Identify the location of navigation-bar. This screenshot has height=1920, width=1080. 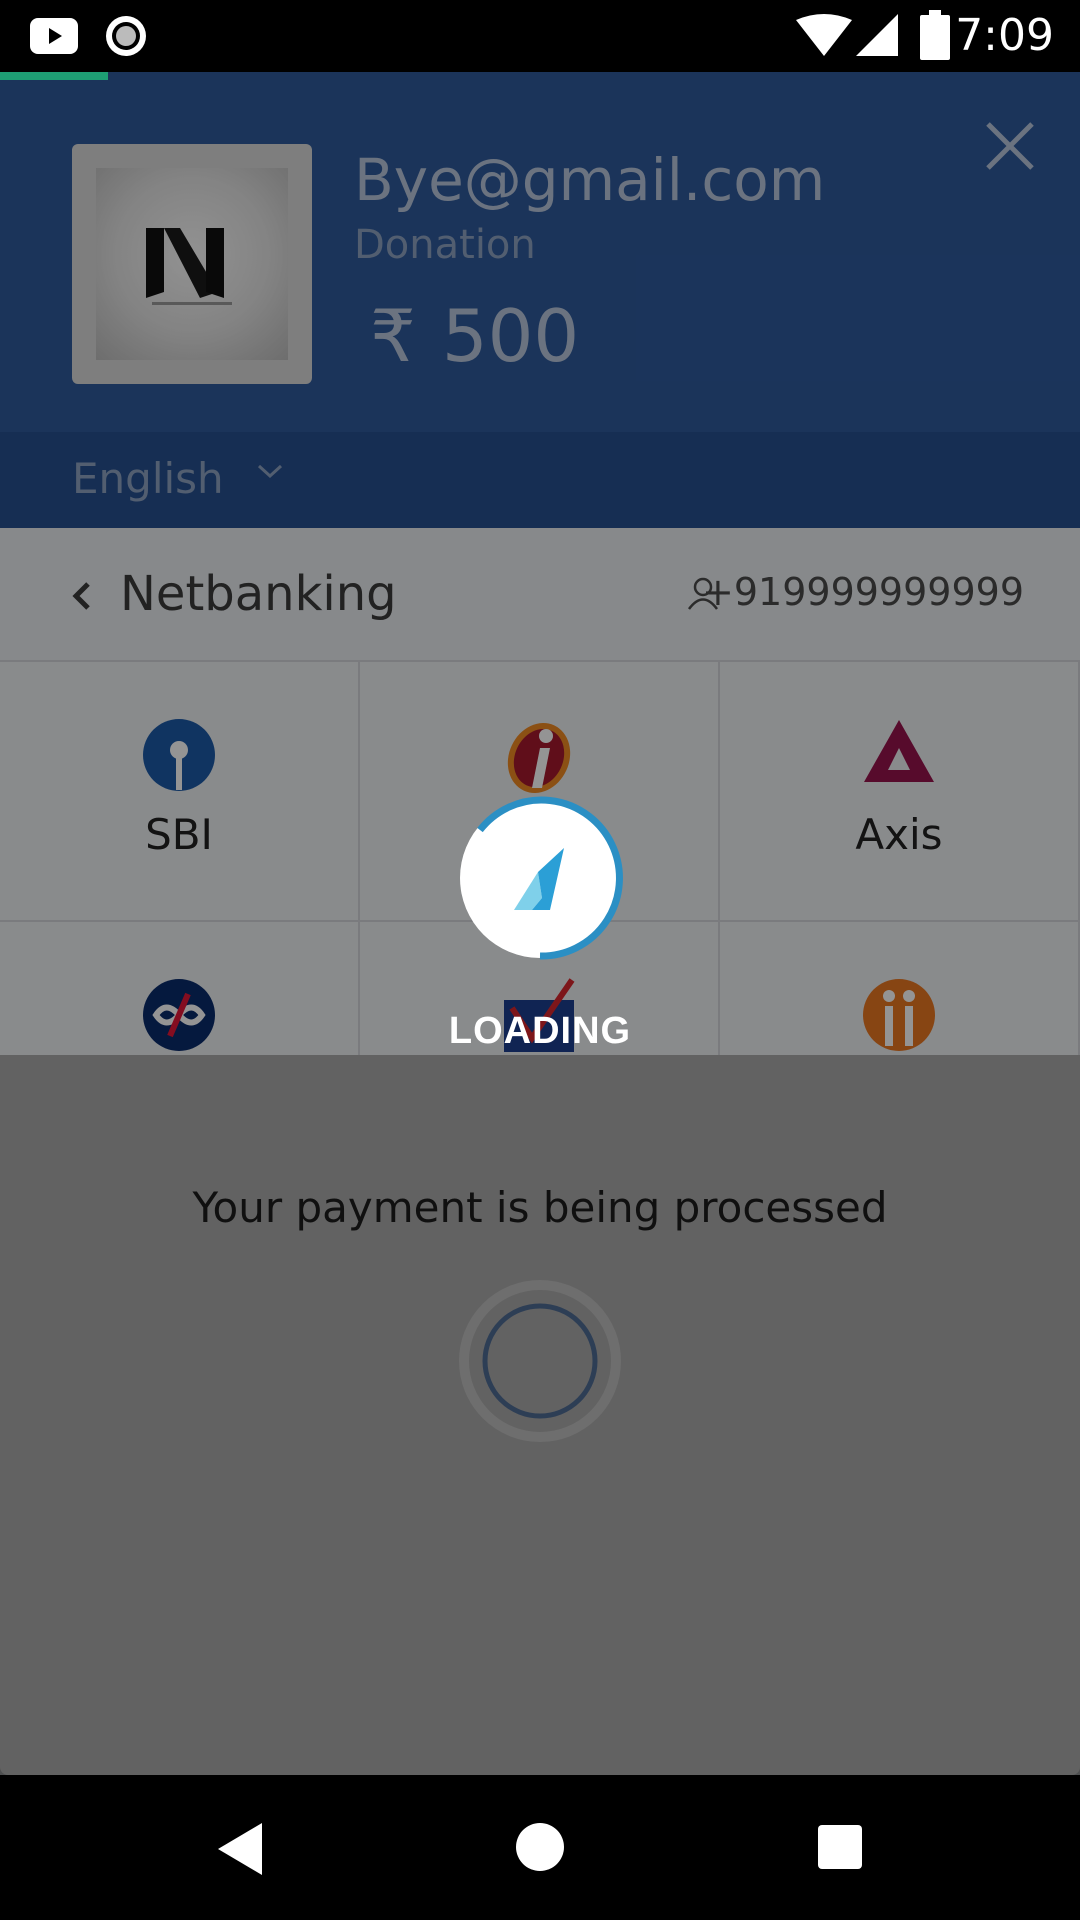
(540, 1847).